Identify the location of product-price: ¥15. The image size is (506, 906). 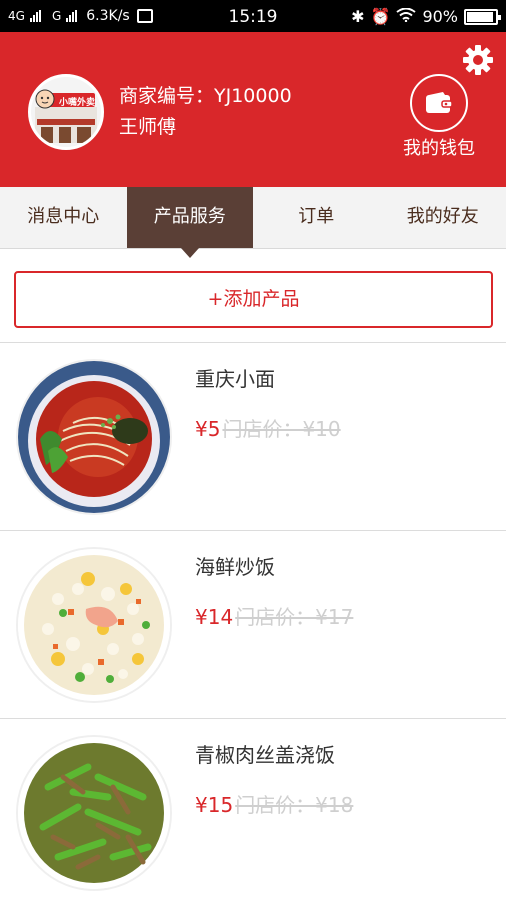
(214, 805).